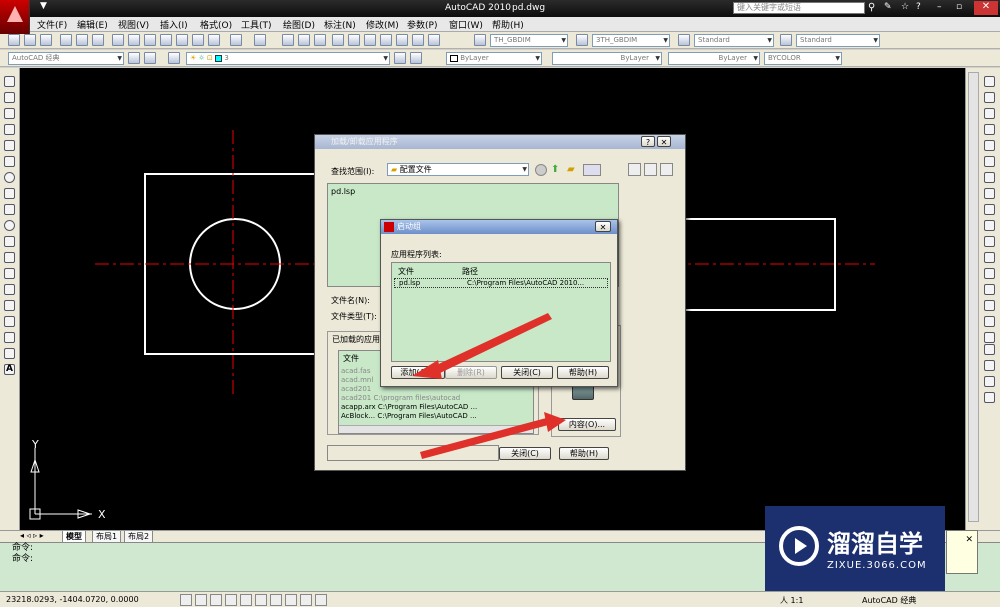 Image resolution: width=1000 pixels, height=607 pixels. I want to click on arrow-to-add-head, so click(427, 369).